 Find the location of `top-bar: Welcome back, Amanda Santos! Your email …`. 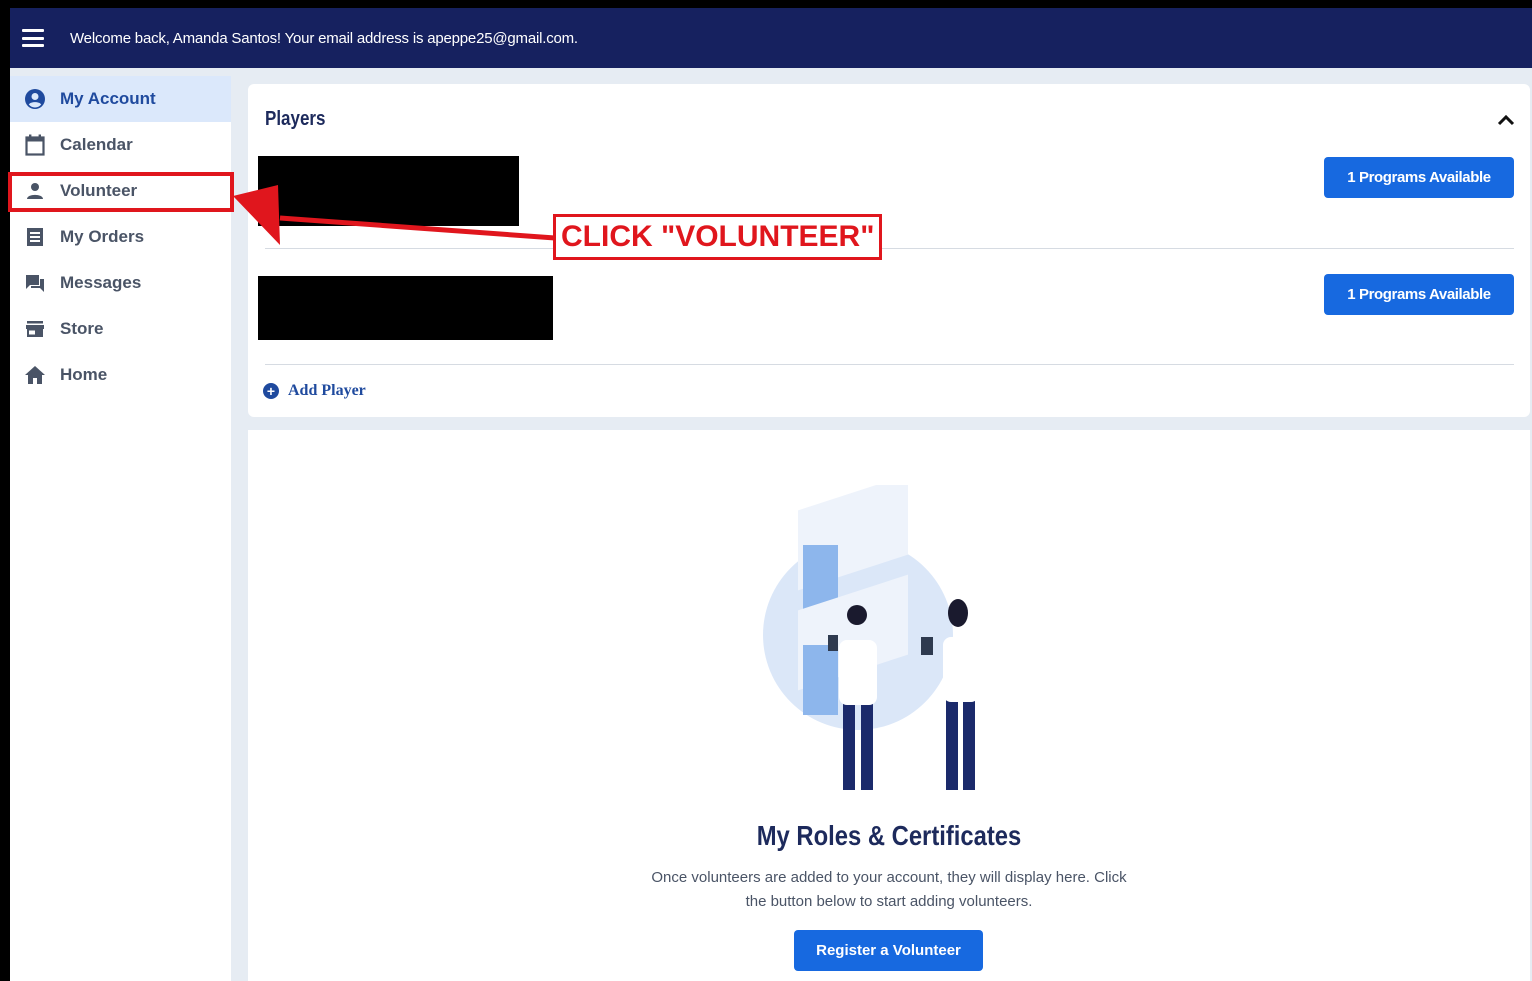

top-bar: Welcome back, Amanda Santos! Your email … is located at coordinates (771, 38).